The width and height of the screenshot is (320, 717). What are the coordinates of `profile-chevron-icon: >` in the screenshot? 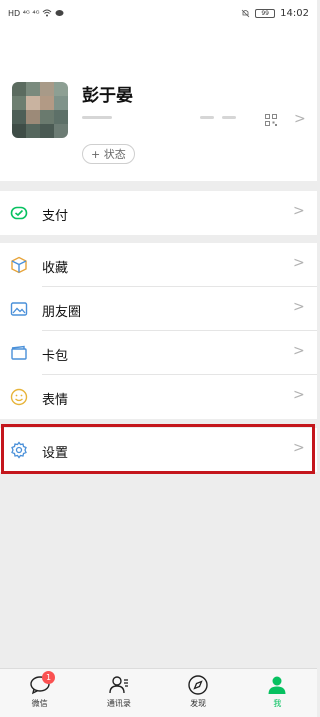 It's located at (300, 119).